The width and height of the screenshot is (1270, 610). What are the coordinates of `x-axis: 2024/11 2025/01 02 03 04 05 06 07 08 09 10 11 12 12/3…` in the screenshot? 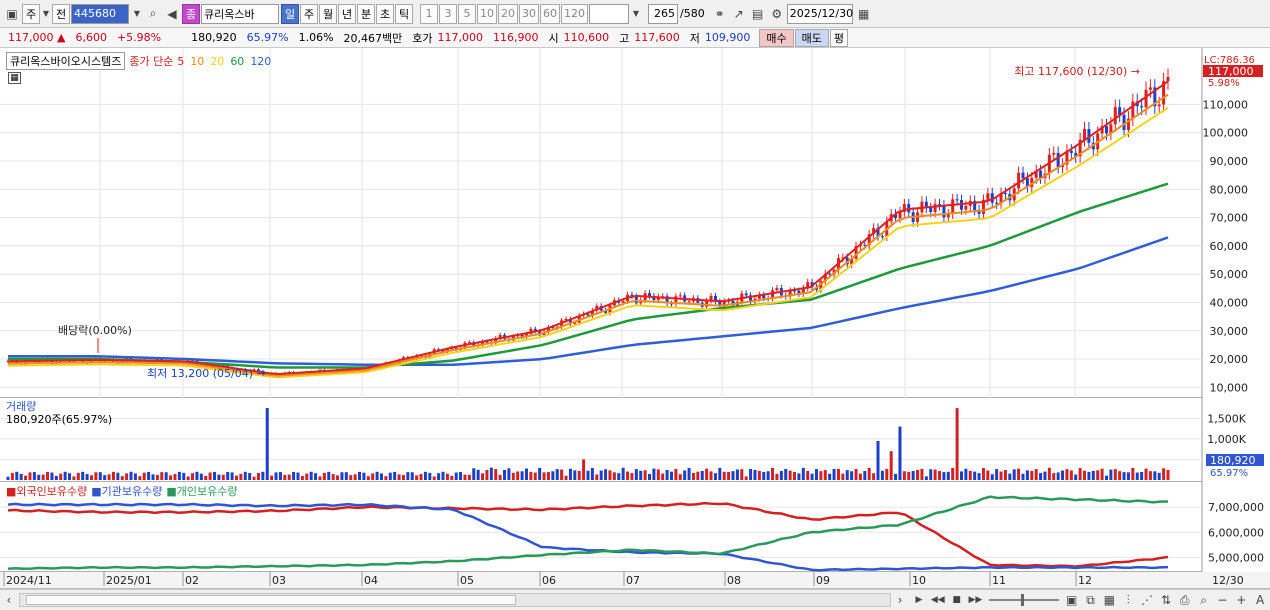 It's located at (635, 580).